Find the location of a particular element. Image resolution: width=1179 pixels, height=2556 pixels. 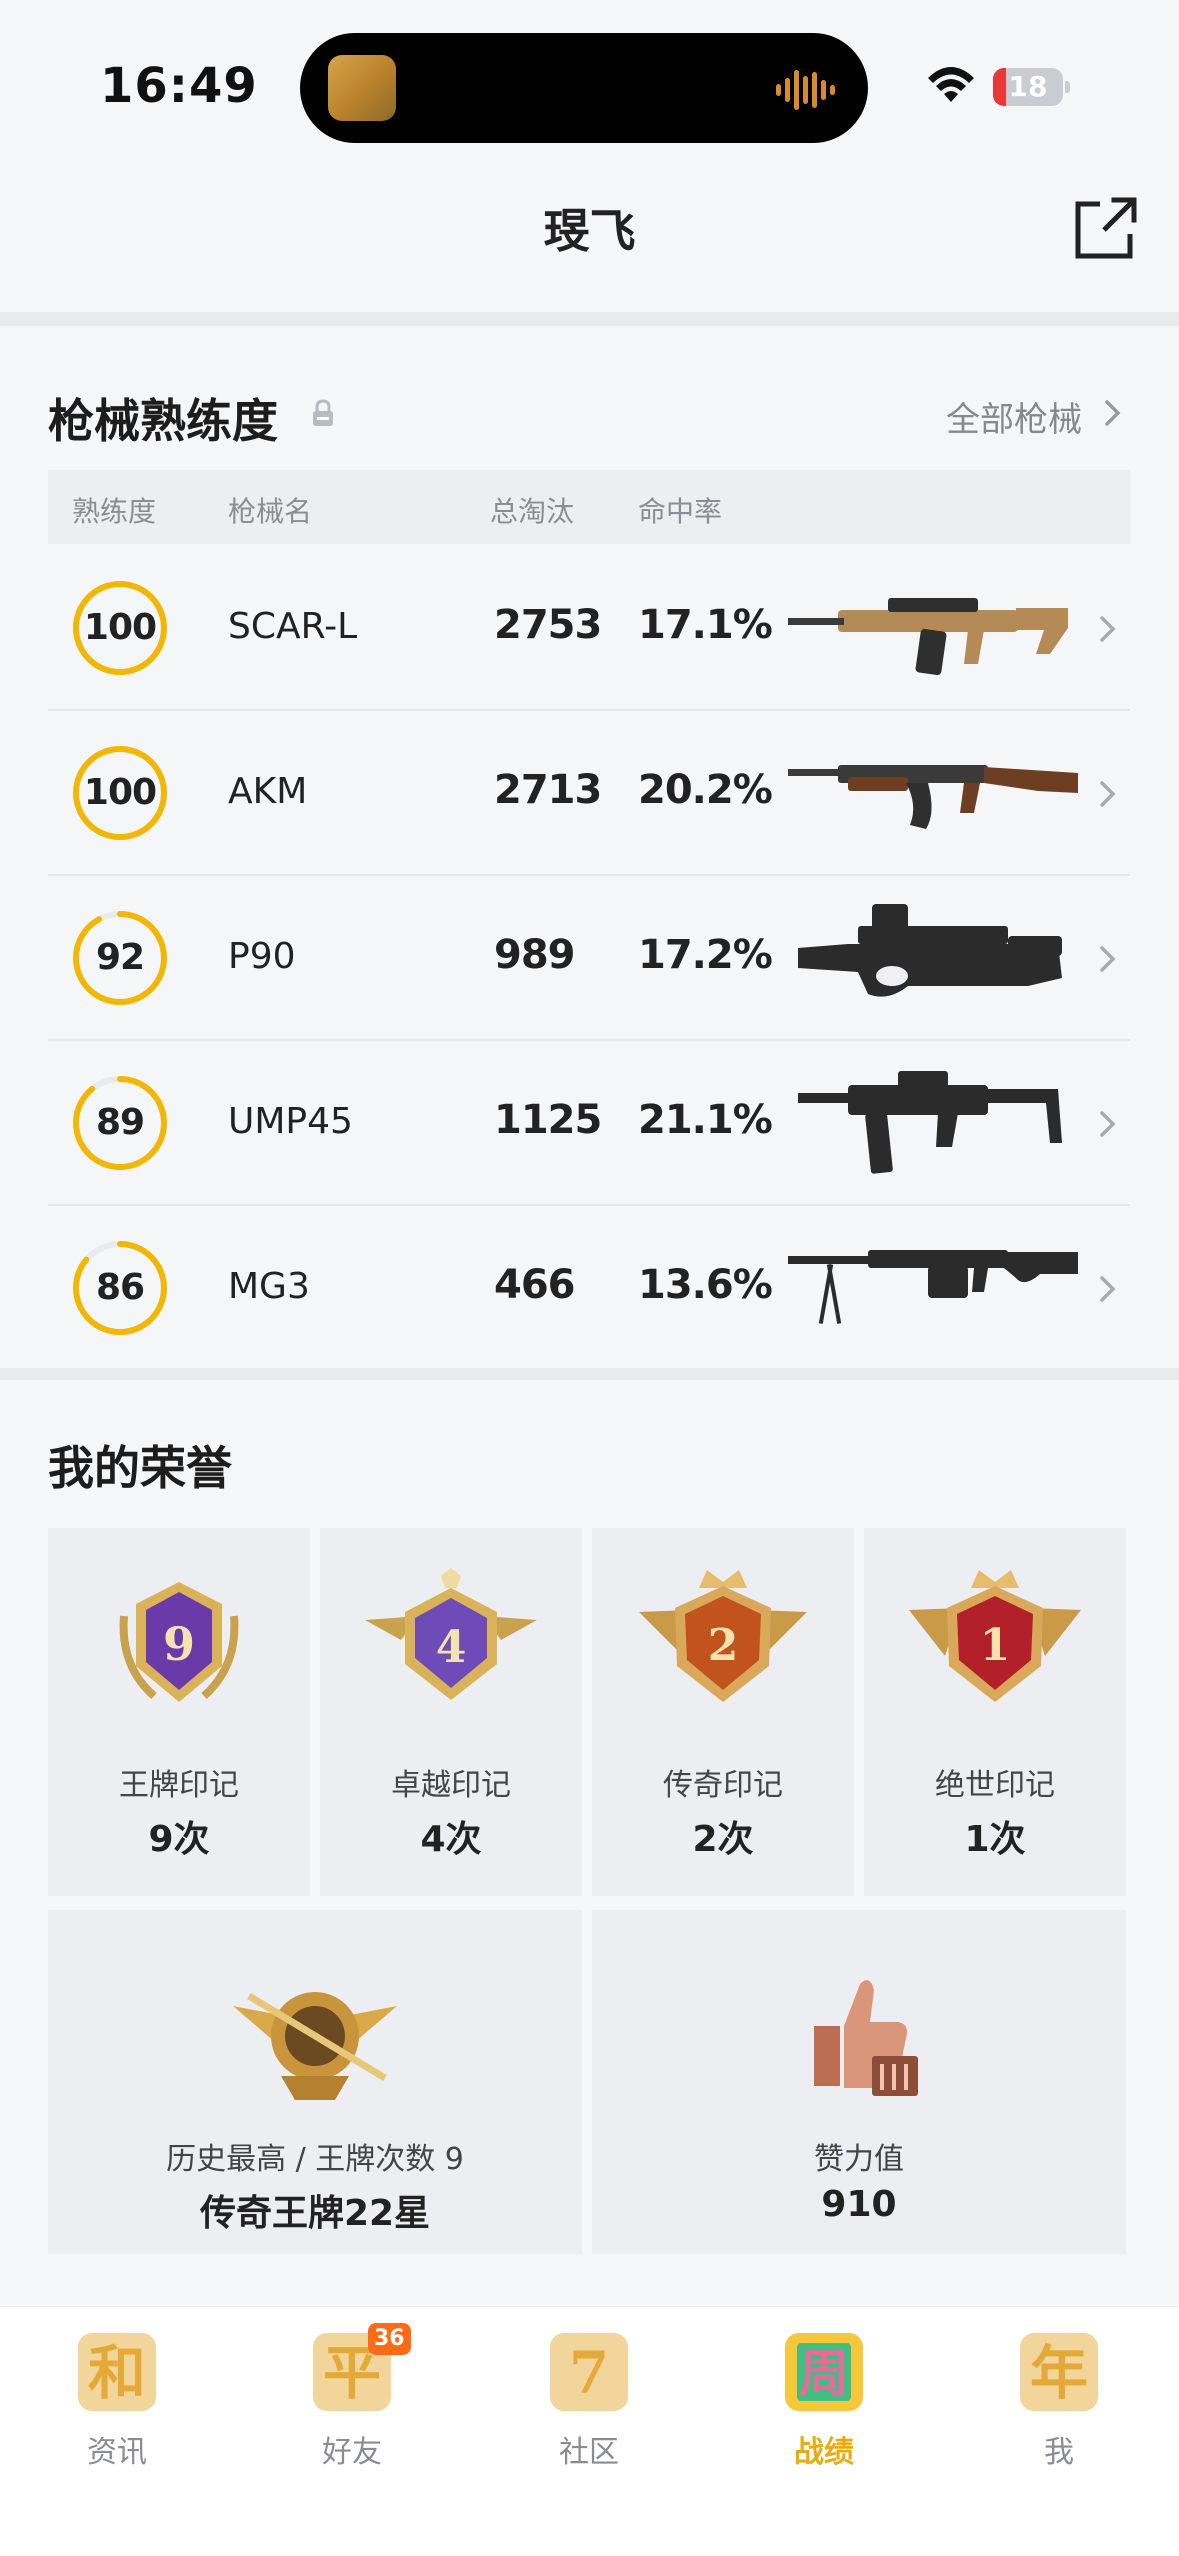

badge-number: 9 is located at coordinates (179, 1644).